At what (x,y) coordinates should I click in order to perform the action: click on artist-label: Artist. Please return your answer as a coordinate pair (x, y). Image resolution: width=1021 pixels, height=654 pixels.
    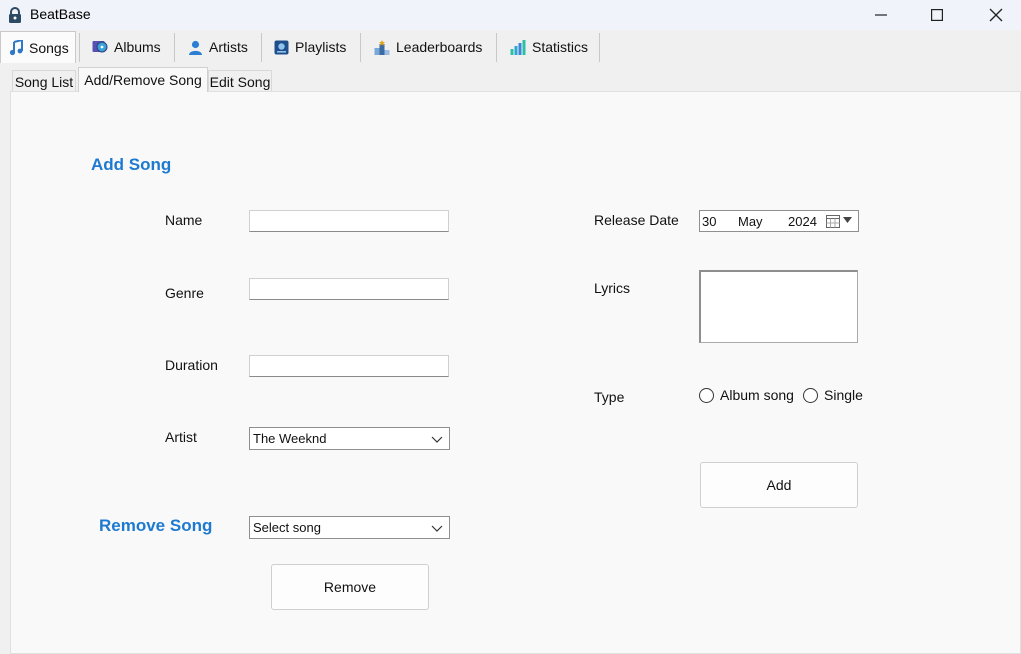
    Looking at the image, I should click on (181, 437).